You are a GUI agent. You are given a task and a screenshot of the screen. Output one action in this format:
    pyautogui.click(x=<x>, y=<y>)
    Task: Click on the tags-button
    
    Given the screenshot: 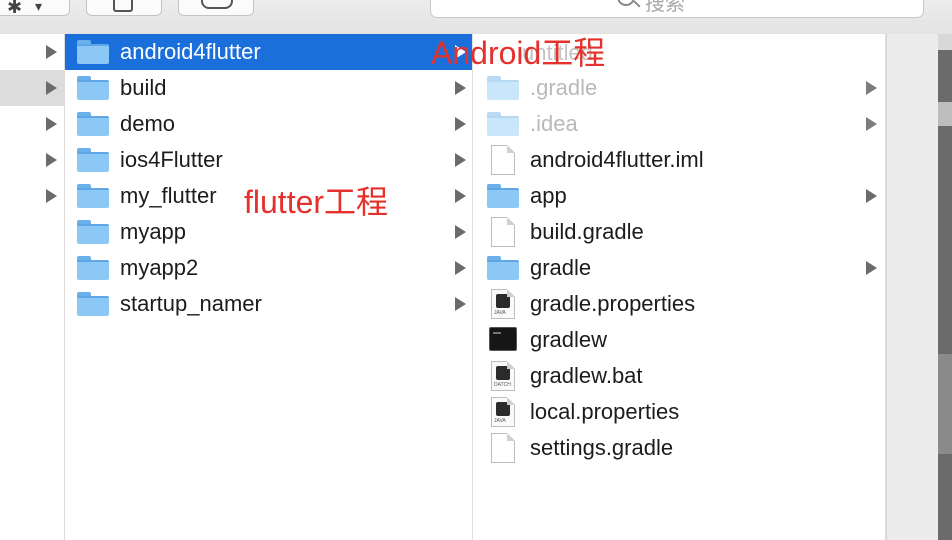 What is the action you would take?
    pyautogui.click(x=216, y=8)
    